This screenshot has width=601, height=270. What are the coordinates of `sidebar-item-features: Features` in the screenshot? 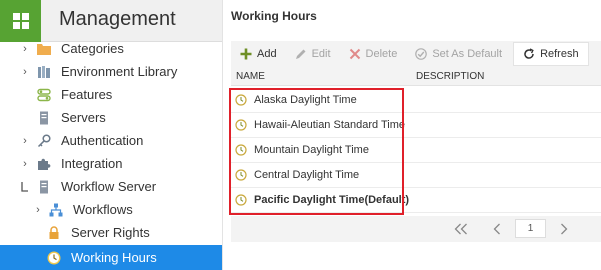 It's located at (111, 94).